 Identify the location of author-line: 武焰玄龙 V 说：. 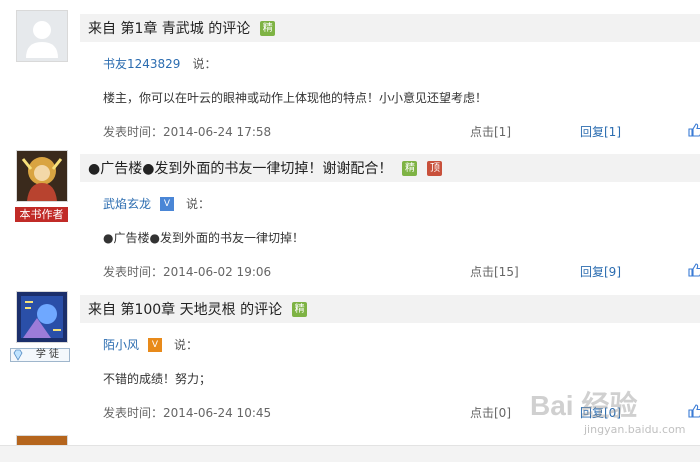
(156, 203).